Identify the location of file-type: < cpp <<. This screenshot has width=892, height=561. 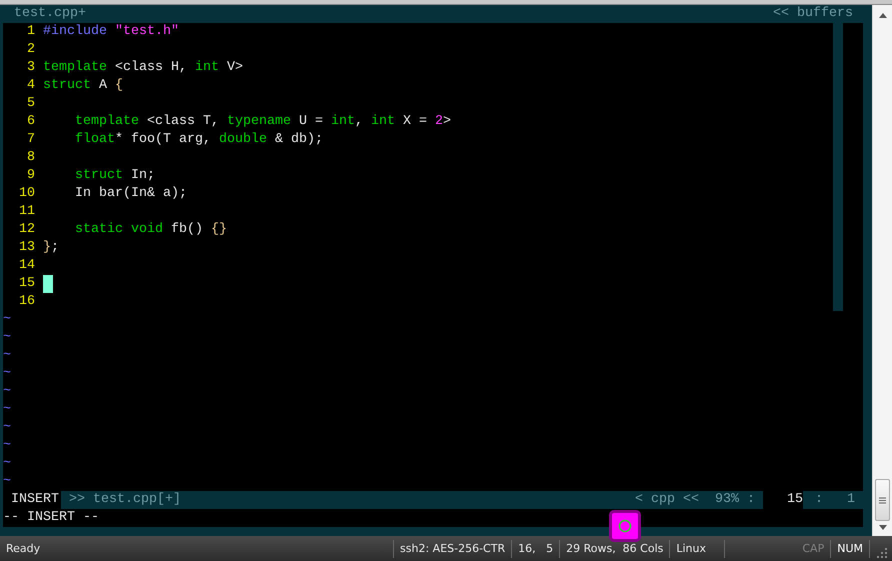
(667, 500).